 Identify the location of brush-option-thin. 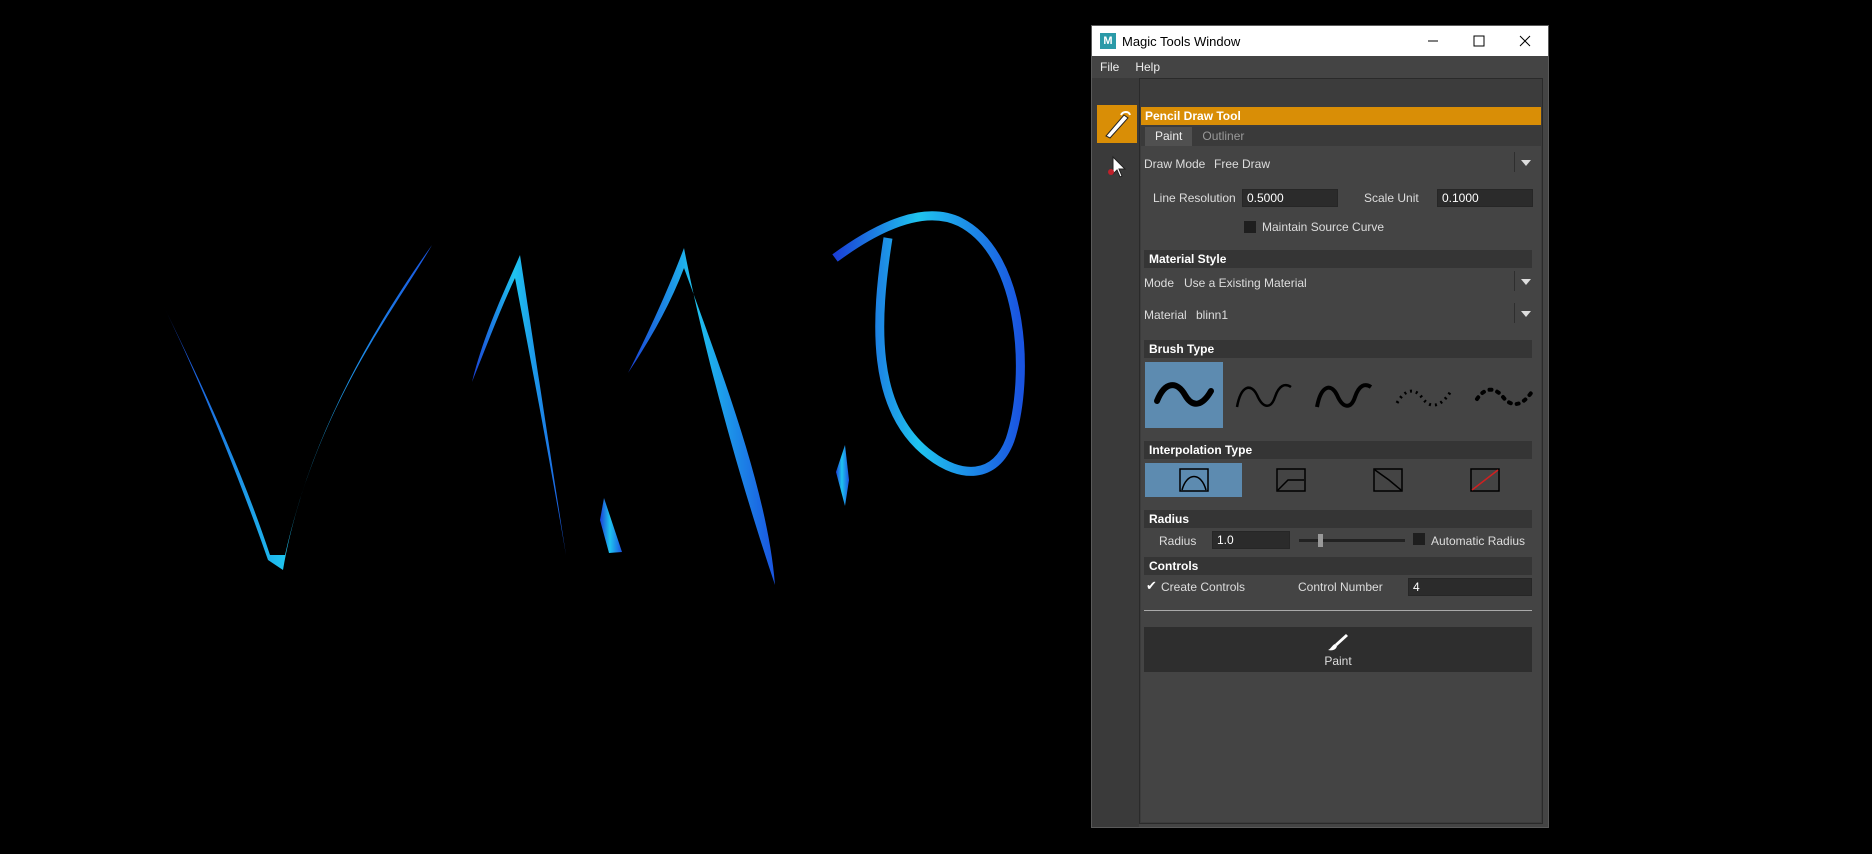
(1264, 395).